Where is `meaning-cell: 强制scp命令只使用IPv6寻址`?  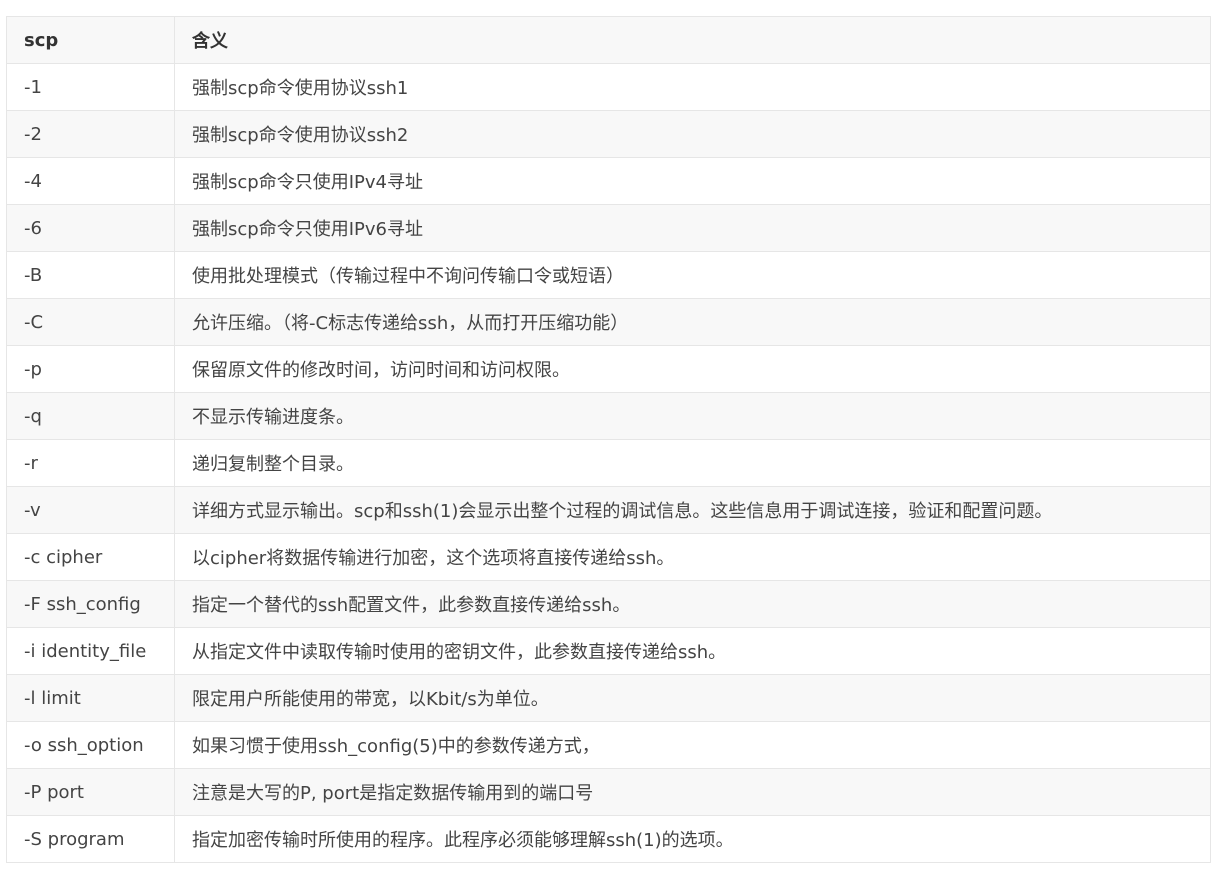 meaning-cell: 强制scp命令只使用IPv6寻址 is located at coordinates (692, 228).